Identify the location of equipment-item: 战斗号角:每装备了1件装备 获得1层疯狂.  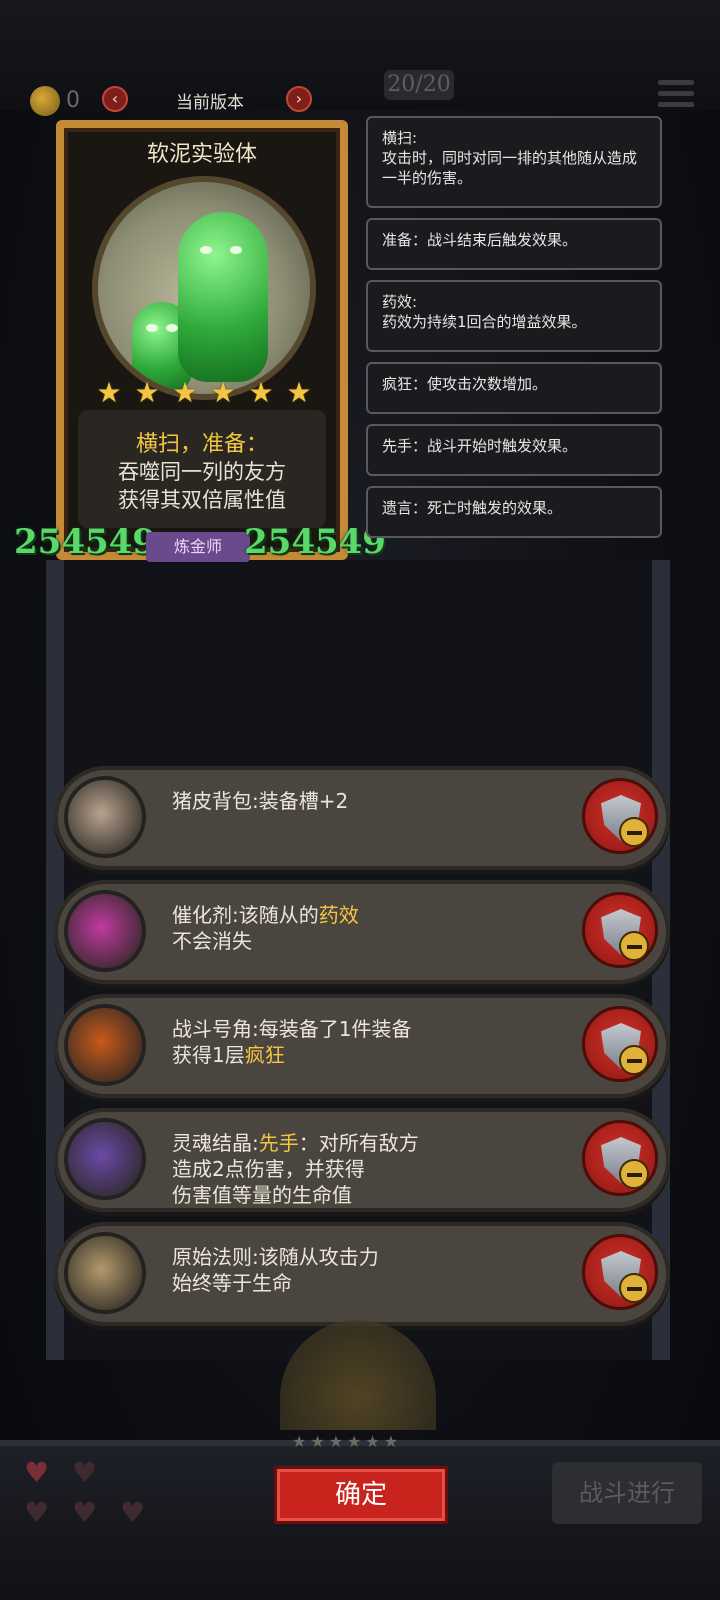
(362, 1046).